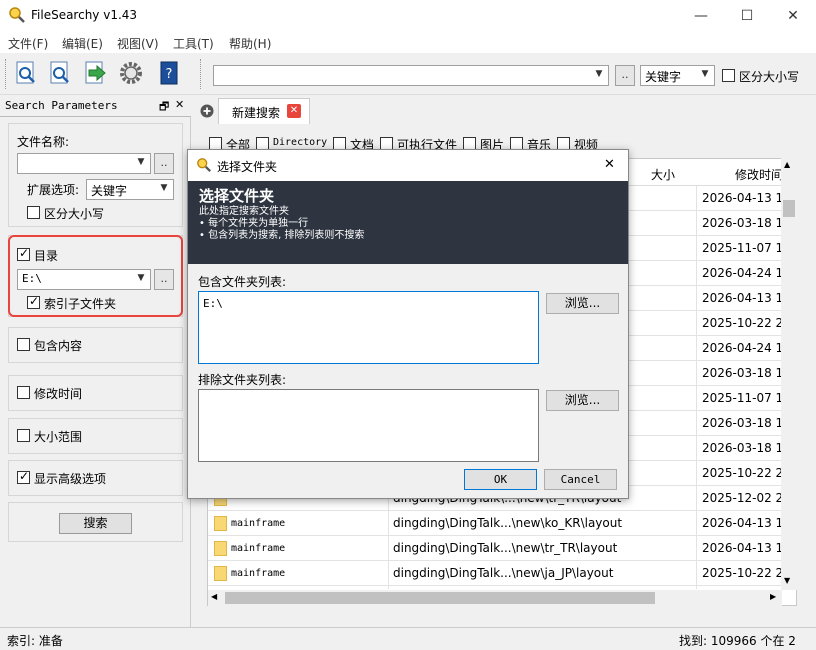  What do you see at coordinates (207, 111) in the screenshot?
I see `add-tab-icon` at bounding box center [207, 111].